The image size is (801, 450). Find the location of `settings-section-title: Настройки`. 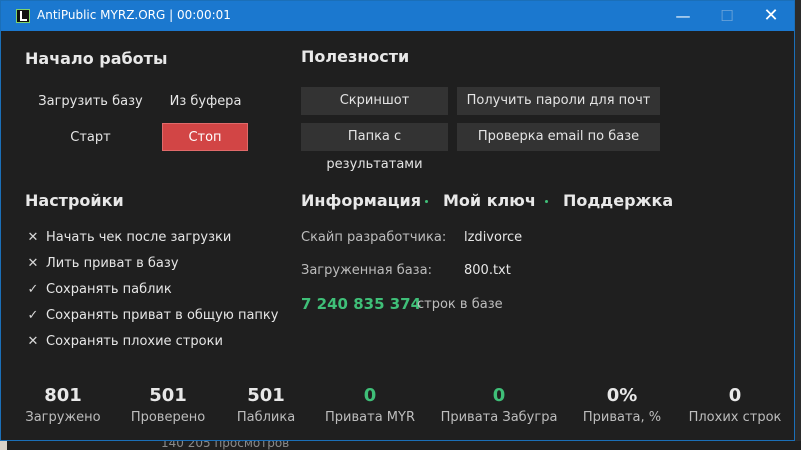

settings-section-title: Настройки is located at coordinates (74, 200).